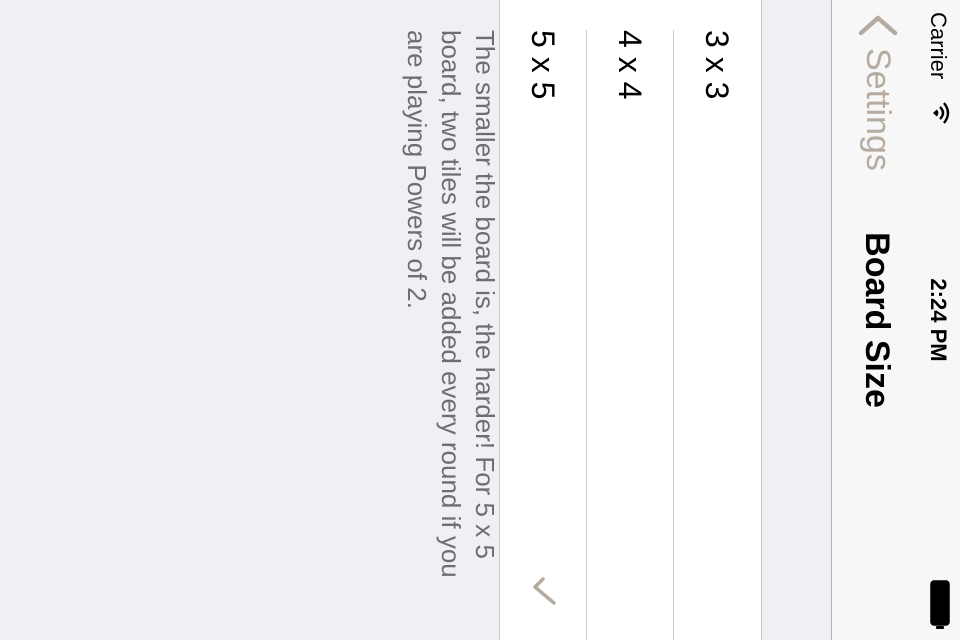 This screenshot has height=640, width=960. I want to click on navigation-bar: Settings Board Size, so click(875, 320).